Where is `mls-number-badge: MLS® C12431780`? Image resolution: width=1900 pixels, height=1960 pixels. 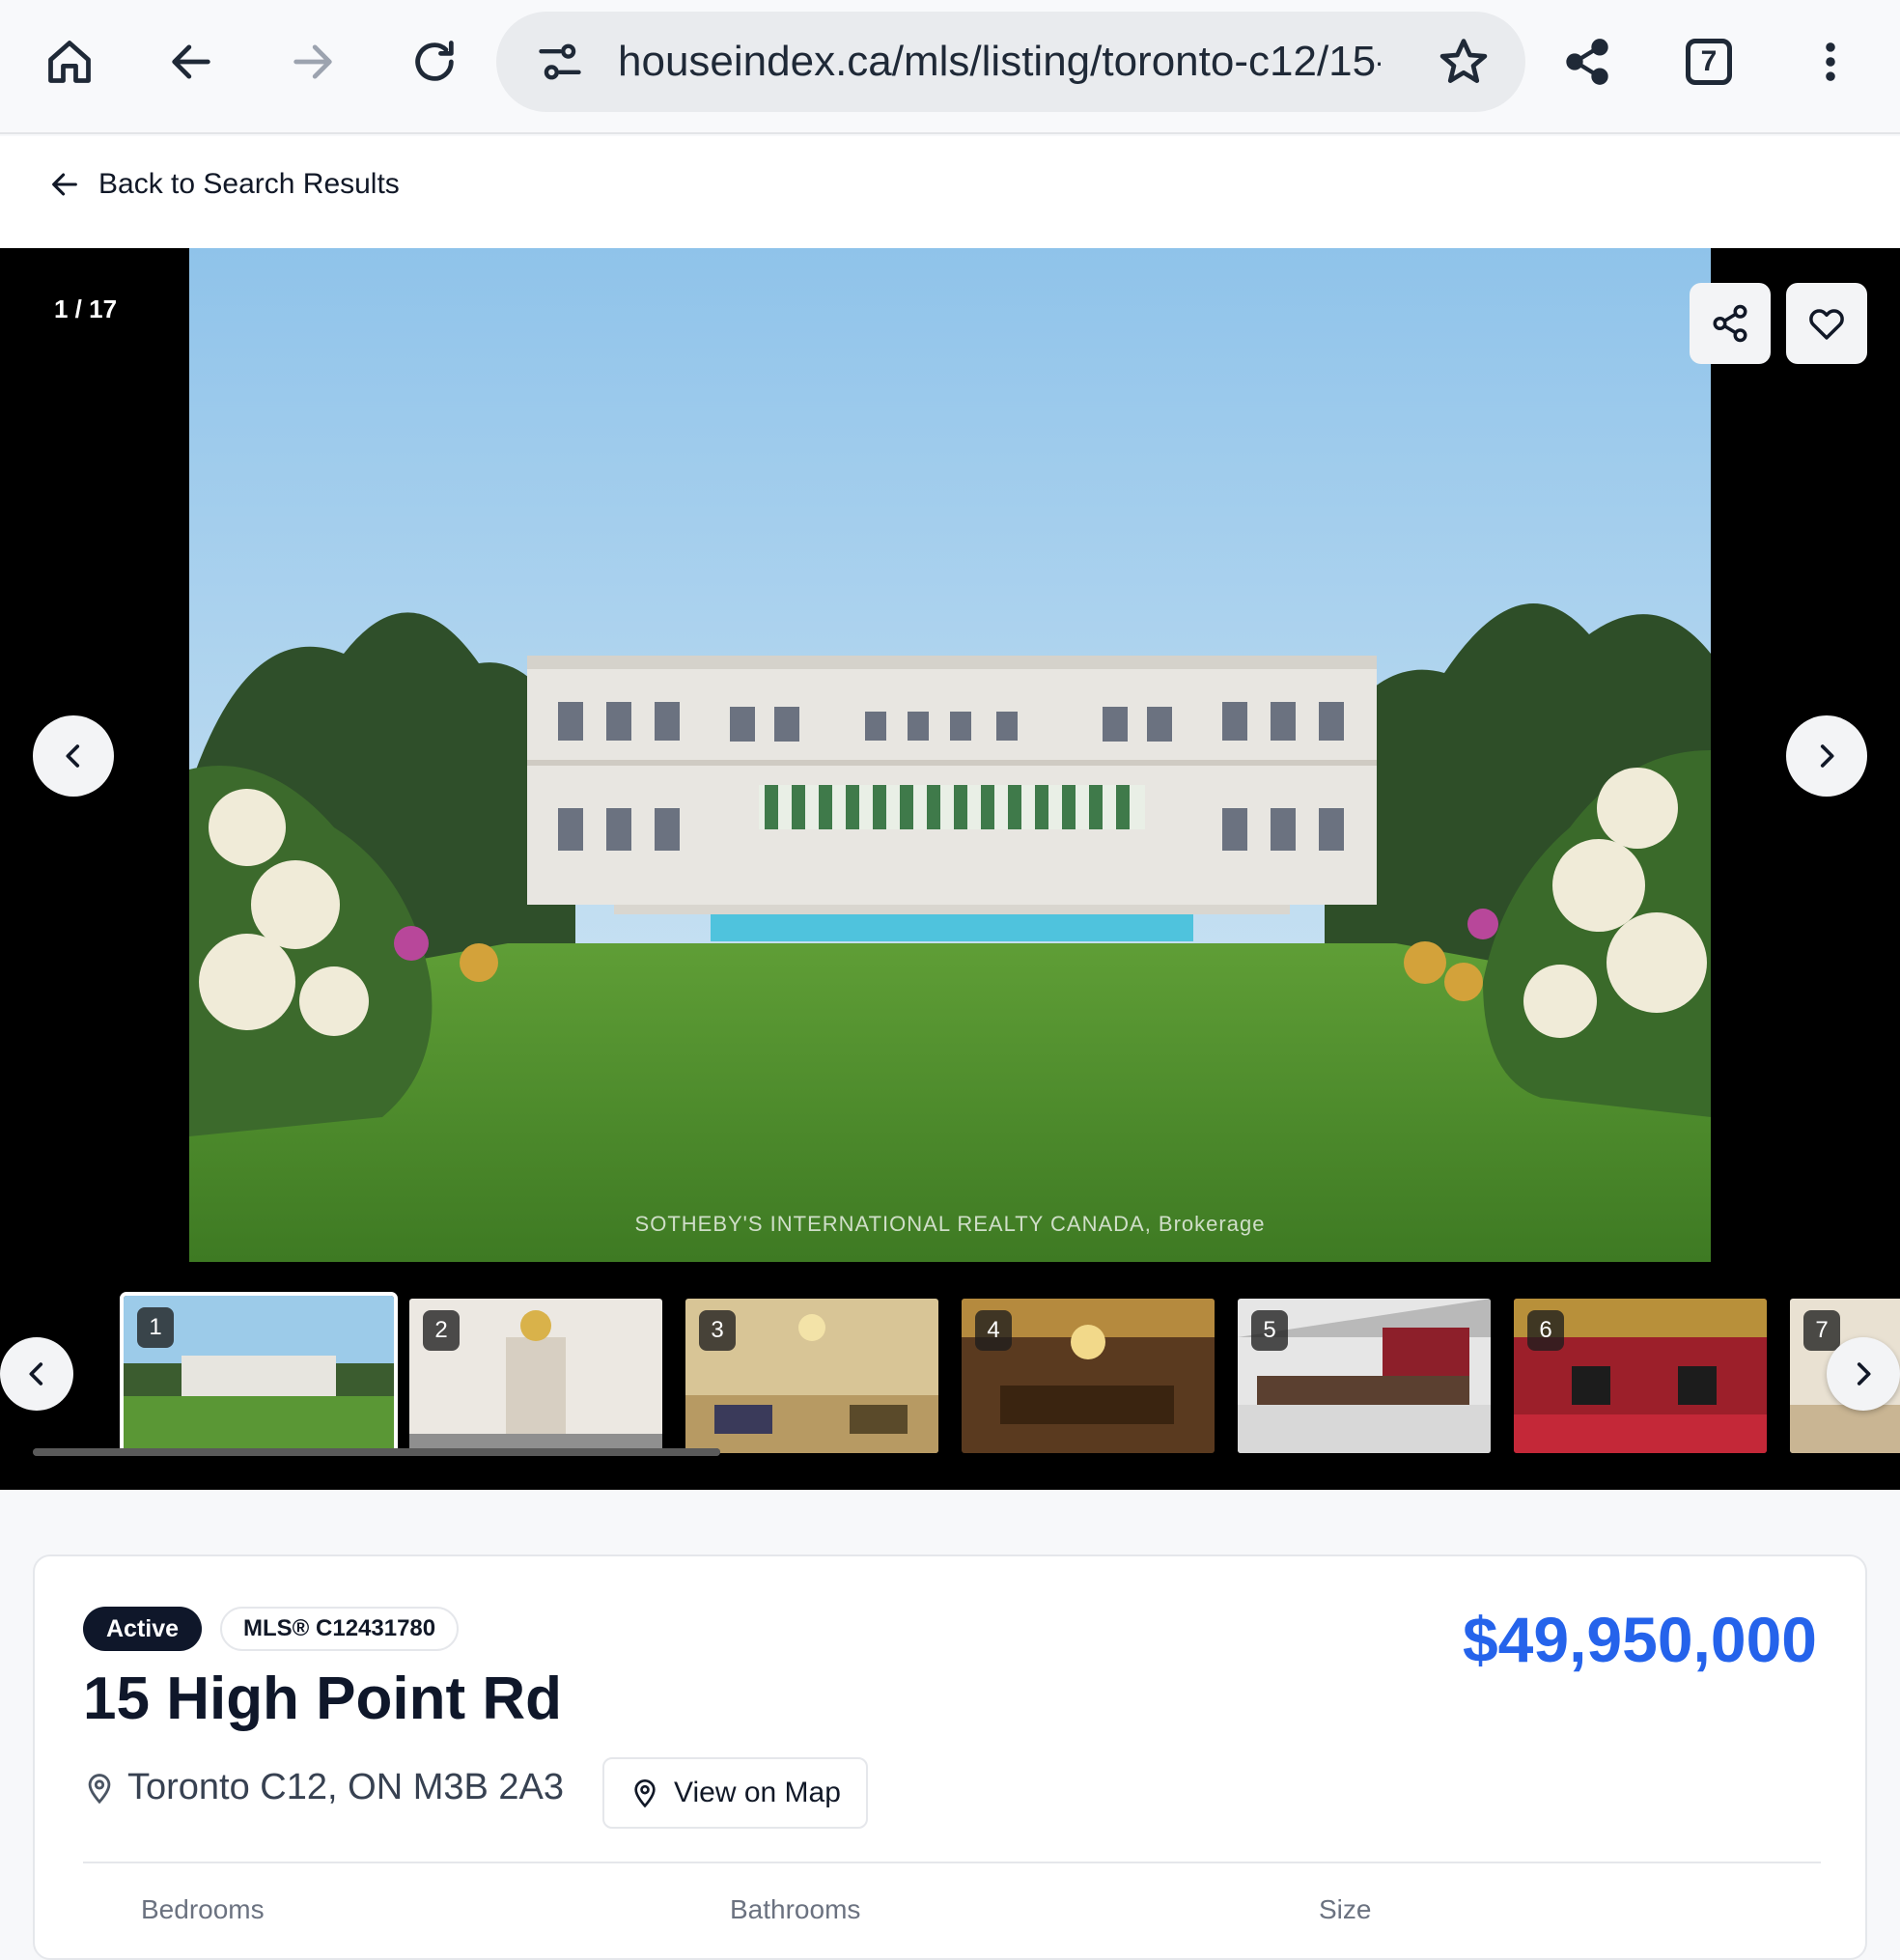 mls-number-badge: MLS® C12431780 is located at coordinates (340, 1629).